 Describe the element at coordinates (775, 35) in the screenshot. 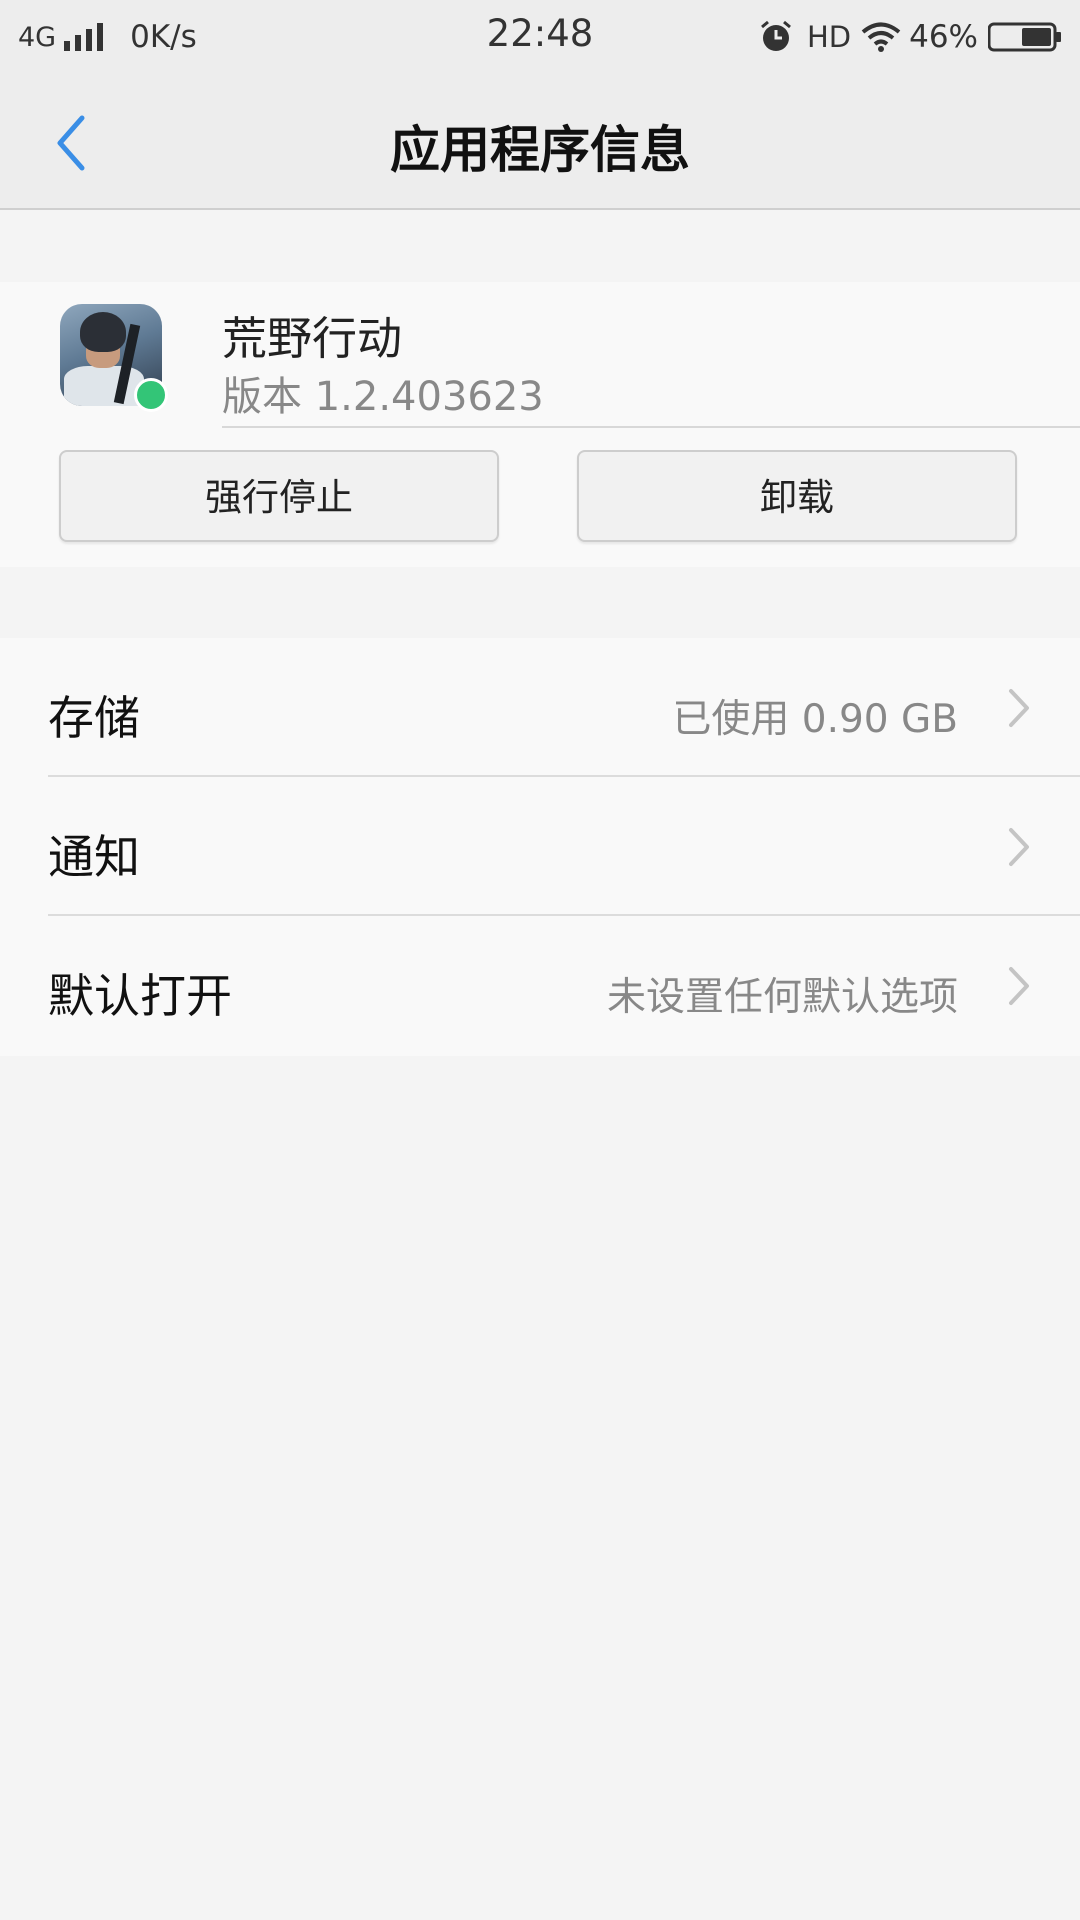

I see `alarm-icon` at that location.